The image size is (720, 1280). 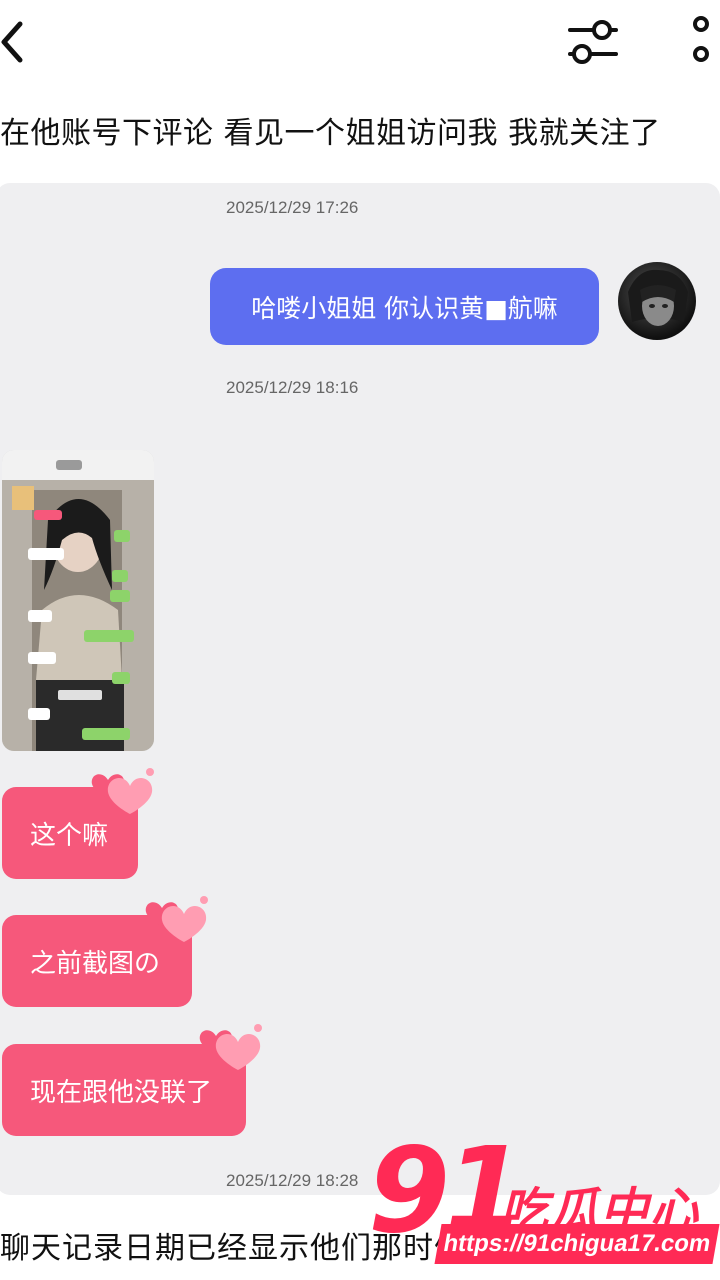 What do you see at coordinates (544, 1202) in the screenshot?
I see `site-watermark: 91 吃瓜中心 https://91chigua17.com` at bounding box center [544, 1202].